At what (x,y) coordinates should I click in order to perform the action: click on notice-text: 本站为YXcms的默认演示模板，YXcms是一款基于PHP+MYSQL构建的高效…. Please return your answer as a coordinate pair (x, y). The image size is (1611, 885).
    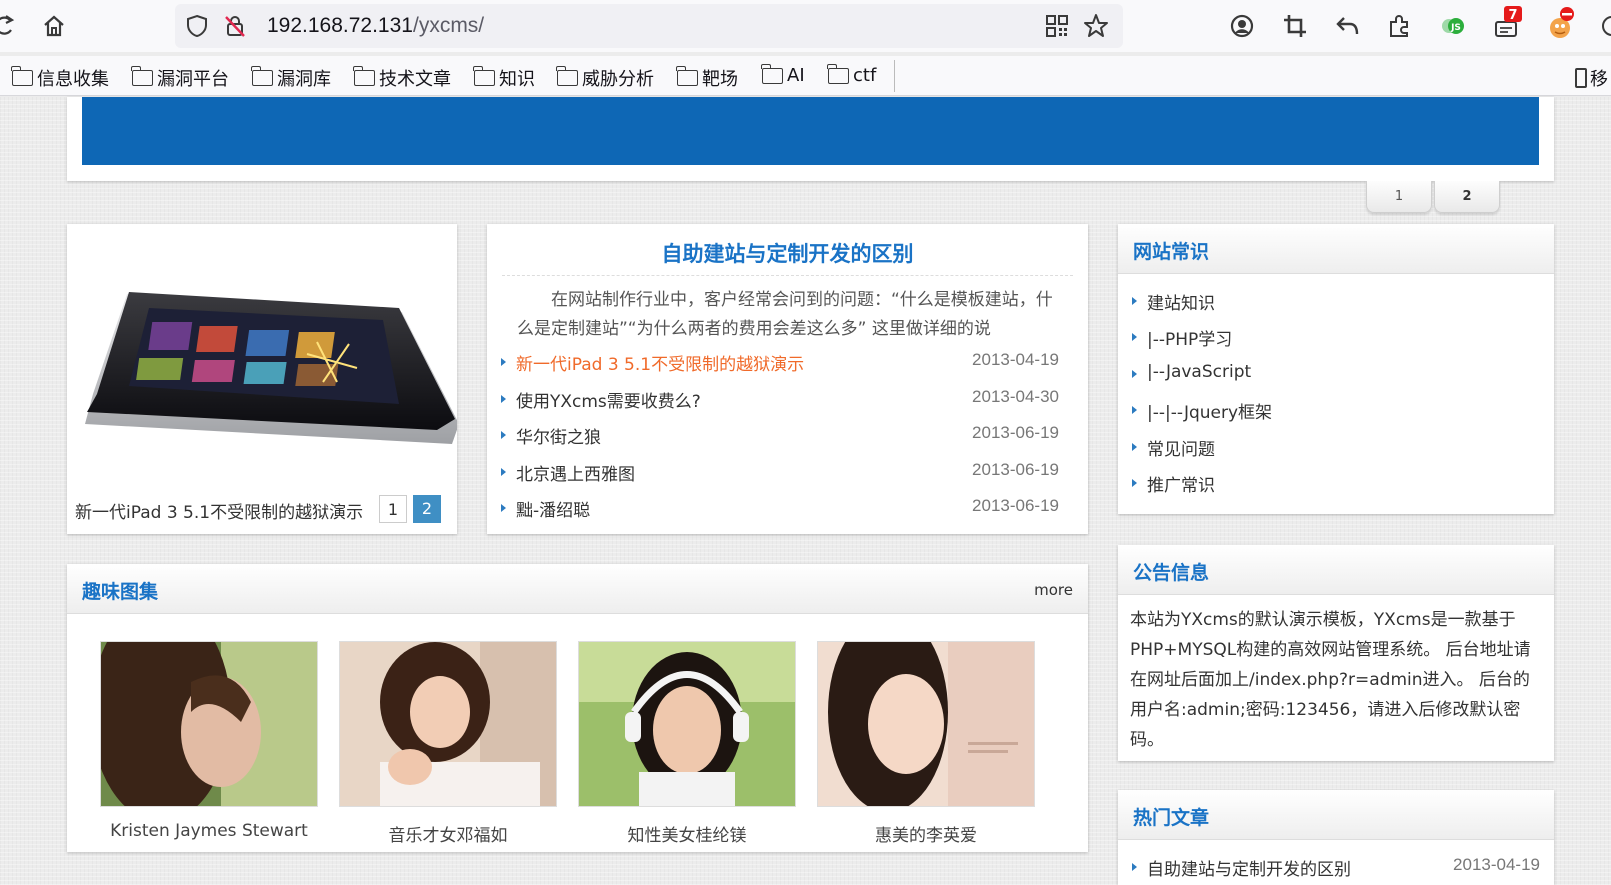
    Looking at the image, I should click on (1330, 680).